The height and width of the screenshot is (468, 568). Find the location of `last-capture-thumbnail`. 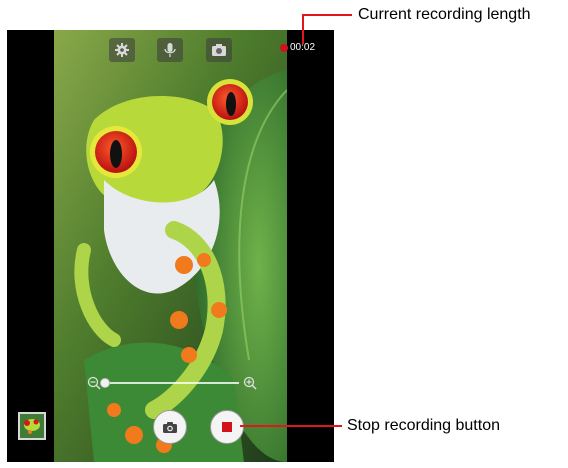

last-capture-thumbnail is located at coordinates (32, 426).